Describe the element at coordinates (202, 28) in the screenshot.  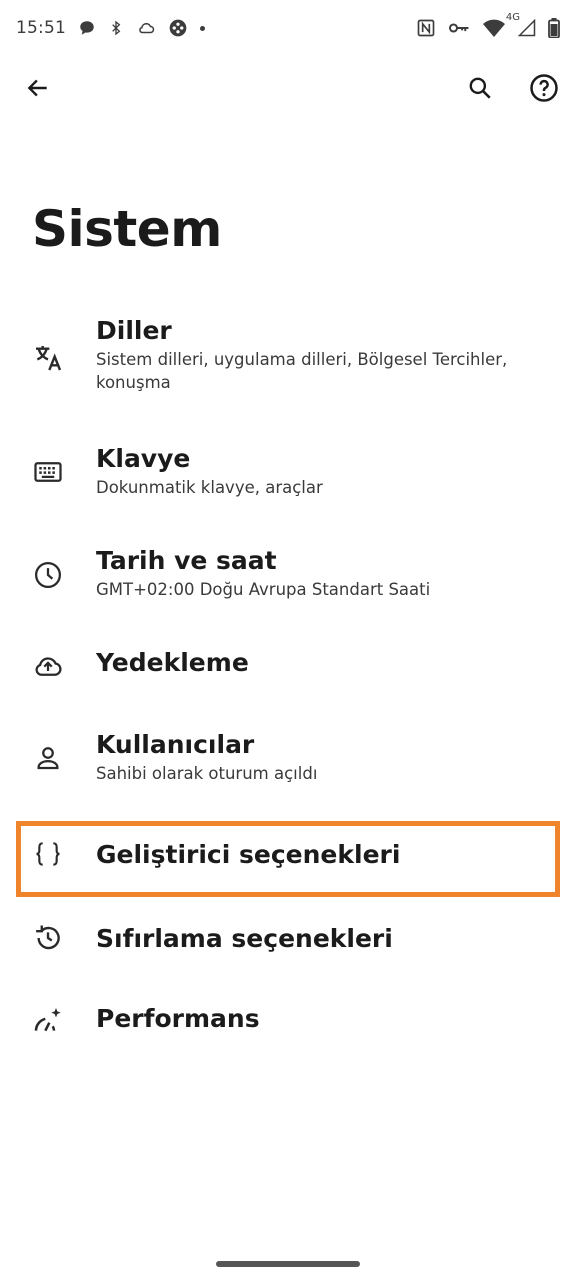
I see `dot-icon` at that location.